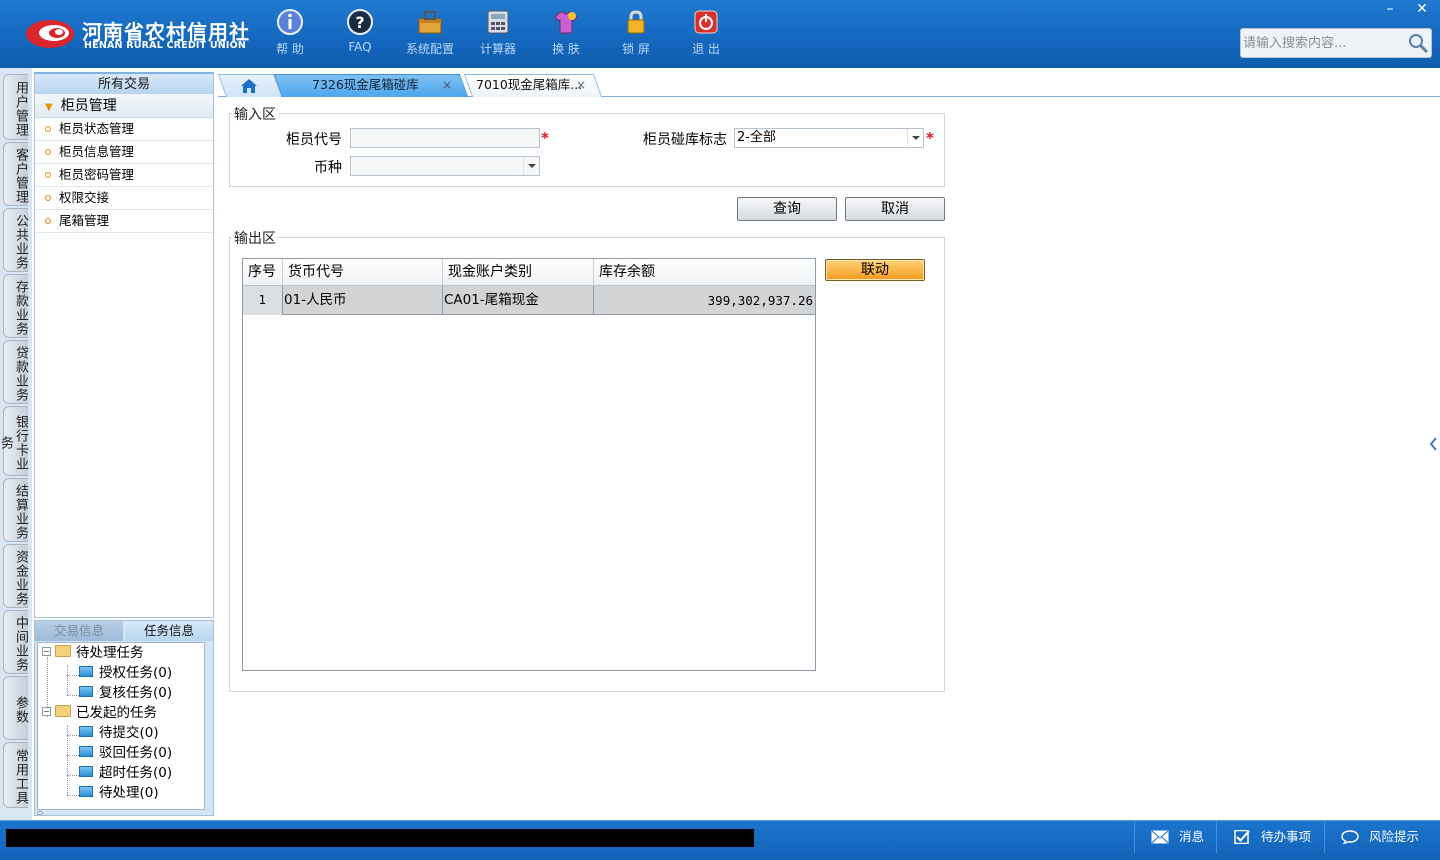 The width and height of the screenshot is (1440, 860). I want to click on tree-node-label: 驳回任务(0), so click(136, 753).